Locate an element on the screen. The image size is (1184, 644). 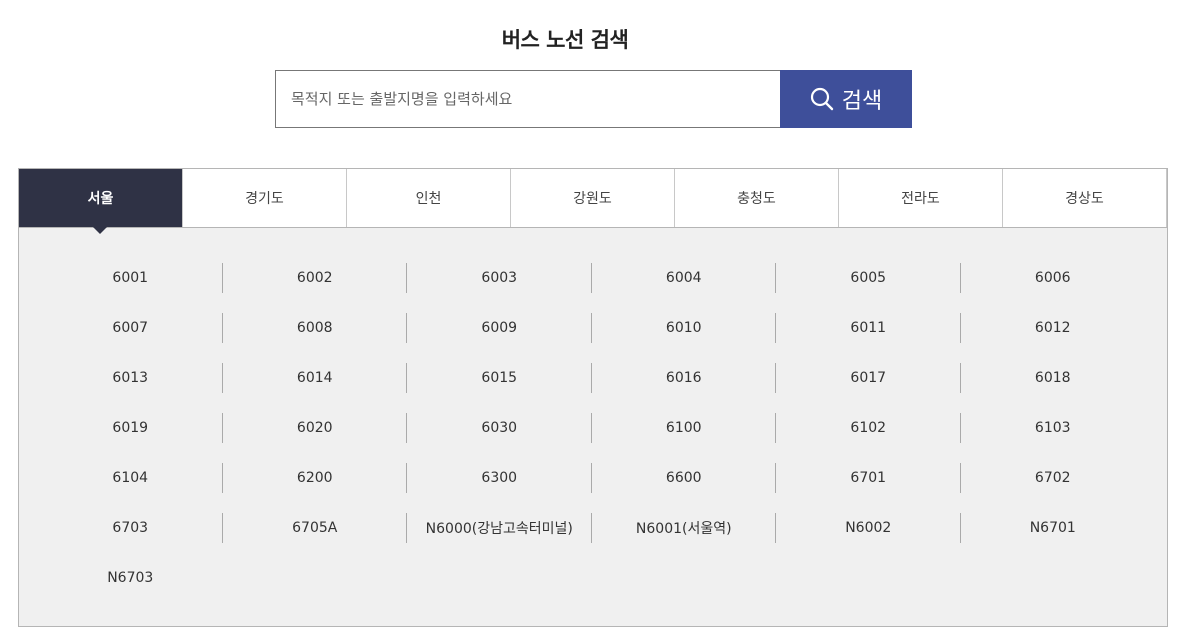
route-label: 6104 is located at coordinates (130, 478).